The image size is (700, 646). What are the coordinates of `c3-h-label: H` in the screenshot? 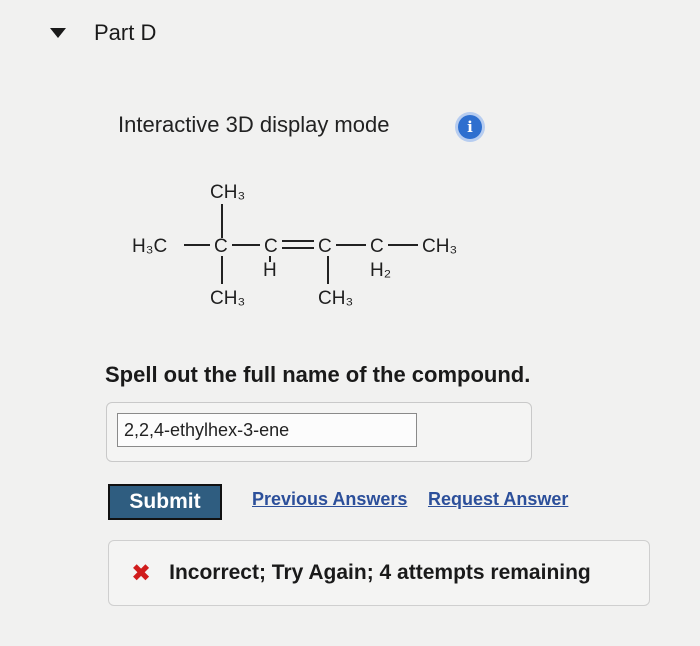 It's located at (270, 270).